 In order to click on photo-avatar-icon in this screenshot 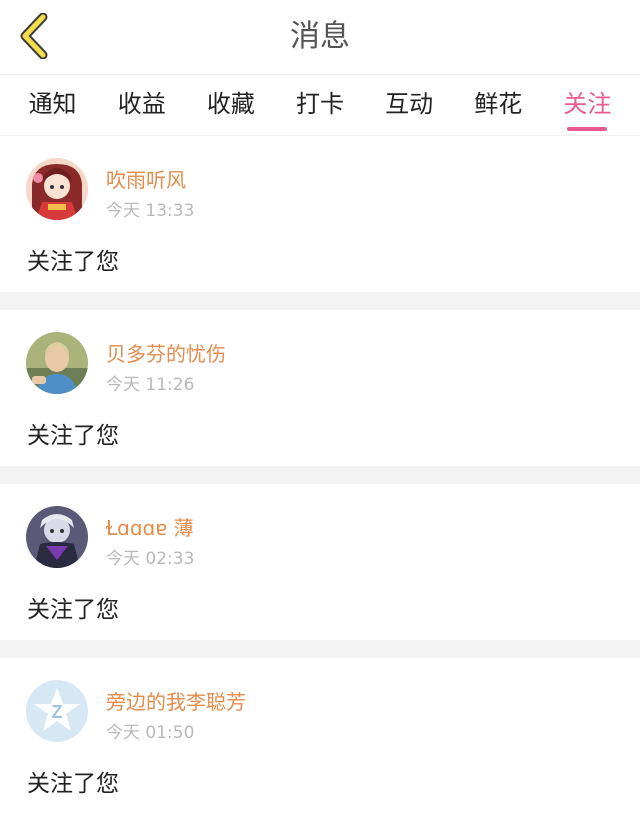, I will do `click(57, 363)`.